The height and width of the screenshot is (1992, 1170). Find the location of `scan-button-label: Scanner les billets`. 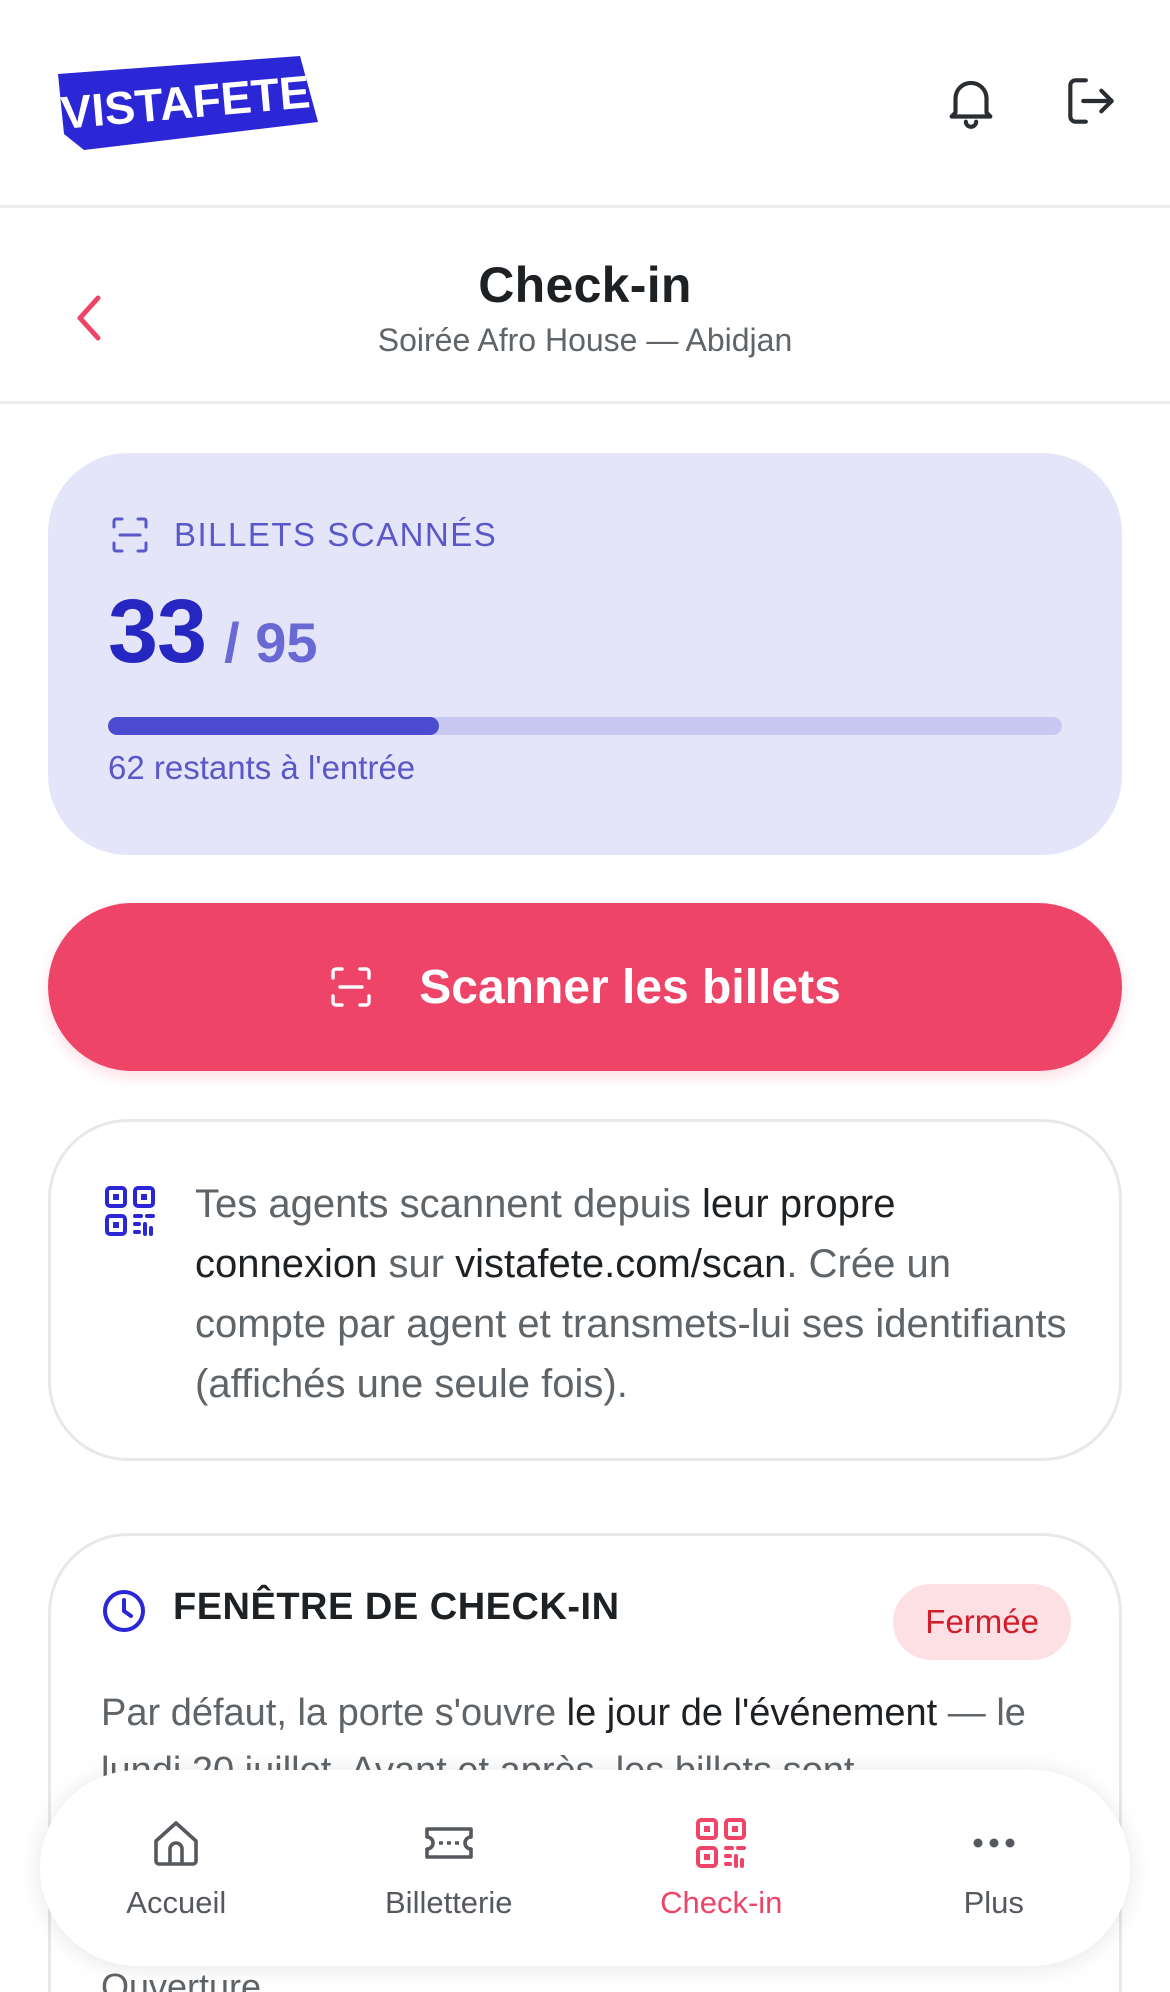

scan-button-label: Scanner les billets is located at coordinates (630, 987).